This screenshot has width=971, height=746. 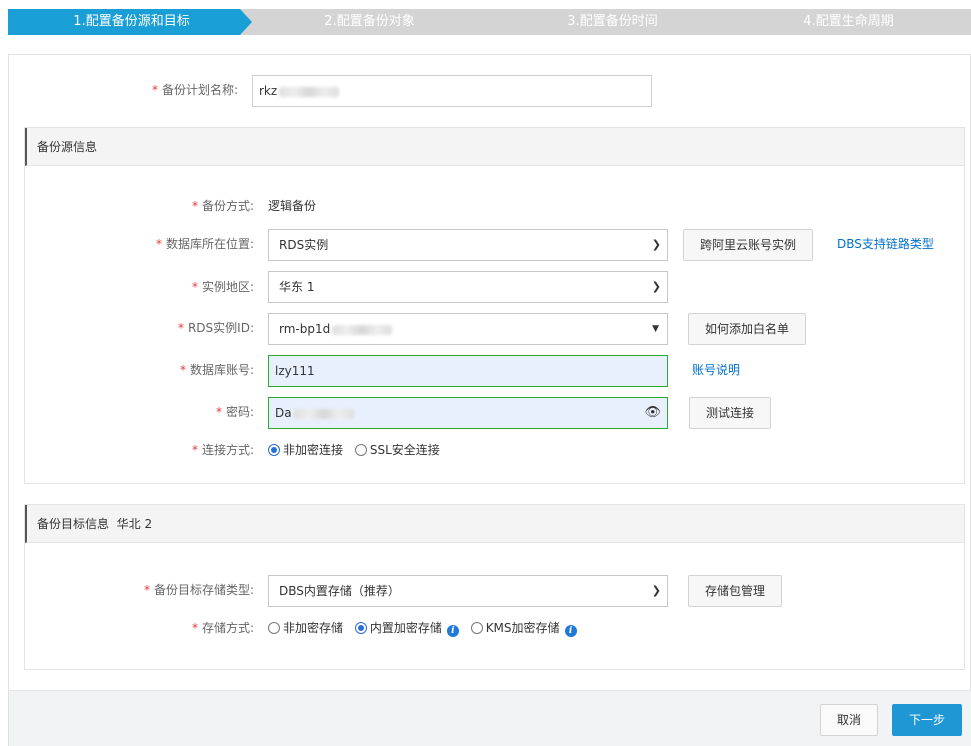 I want to click on step-3-label: 3.配置备份时间, so click(x=612, y=21).